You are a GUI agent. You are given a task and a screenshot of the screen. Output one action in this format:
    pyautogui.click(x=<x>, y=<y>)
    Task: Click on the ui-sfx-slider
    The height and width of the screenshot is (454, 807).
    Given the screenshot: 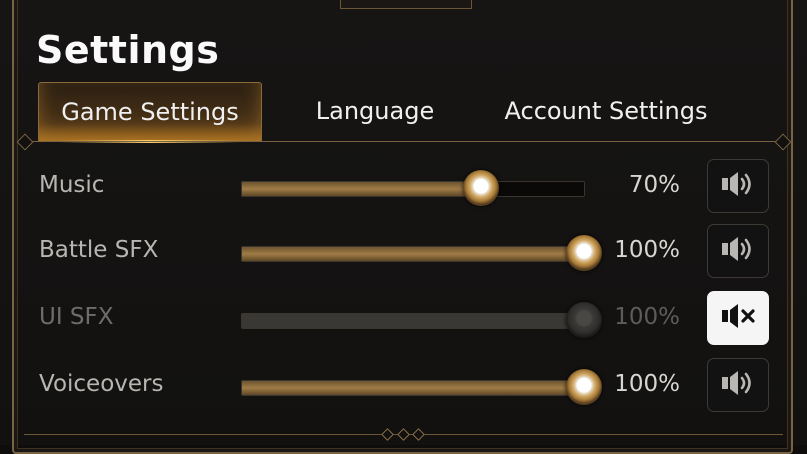 What is the action you would take?
    pyautogui.click(x=421, y=320)
    